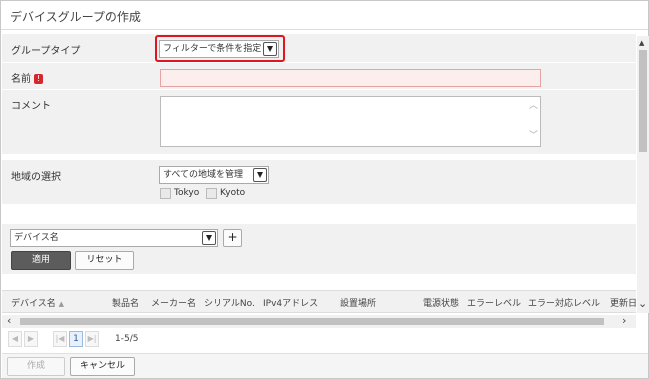 The width and height of the screenshot is (649, 379). Describe the element at coordinates (36, 238) in the screenshot. I see `filter-field-value: デバイス名` at that location.